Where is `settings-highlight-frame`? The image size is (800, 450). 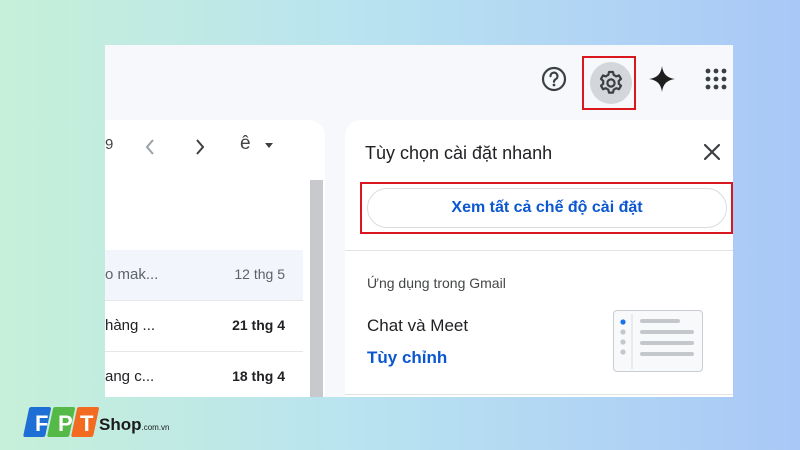
settings-highlight-frame is located at coordinates (609, 83).